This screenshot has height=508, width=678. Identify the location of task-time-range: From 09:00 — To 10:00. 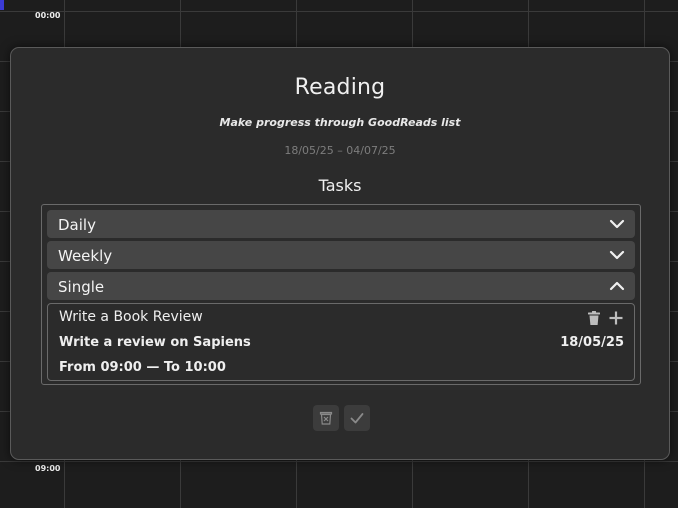
(142, 367).